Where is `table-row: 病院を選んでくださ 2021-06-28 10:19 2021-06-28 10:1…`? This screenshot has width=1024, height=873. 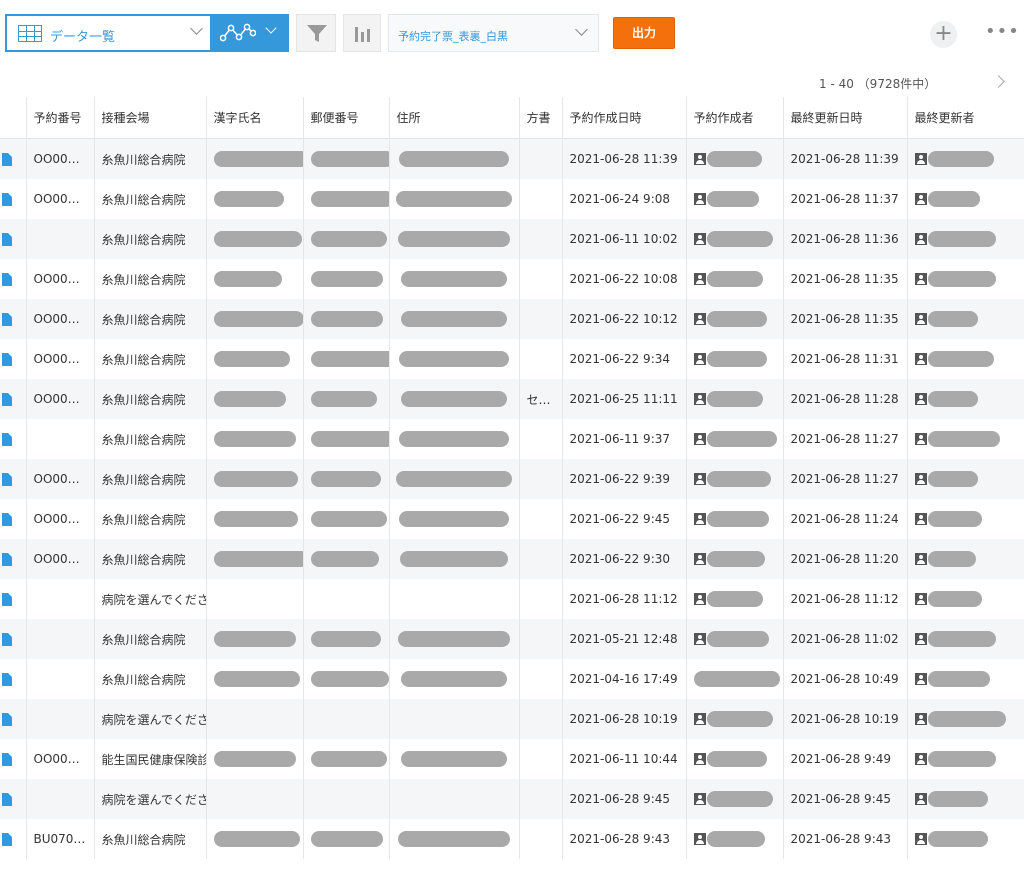 table-row: 病院を選んでくださ 2021-06-28 10:19 2021-06-28 10:1… is located at coordinates (512, 719).